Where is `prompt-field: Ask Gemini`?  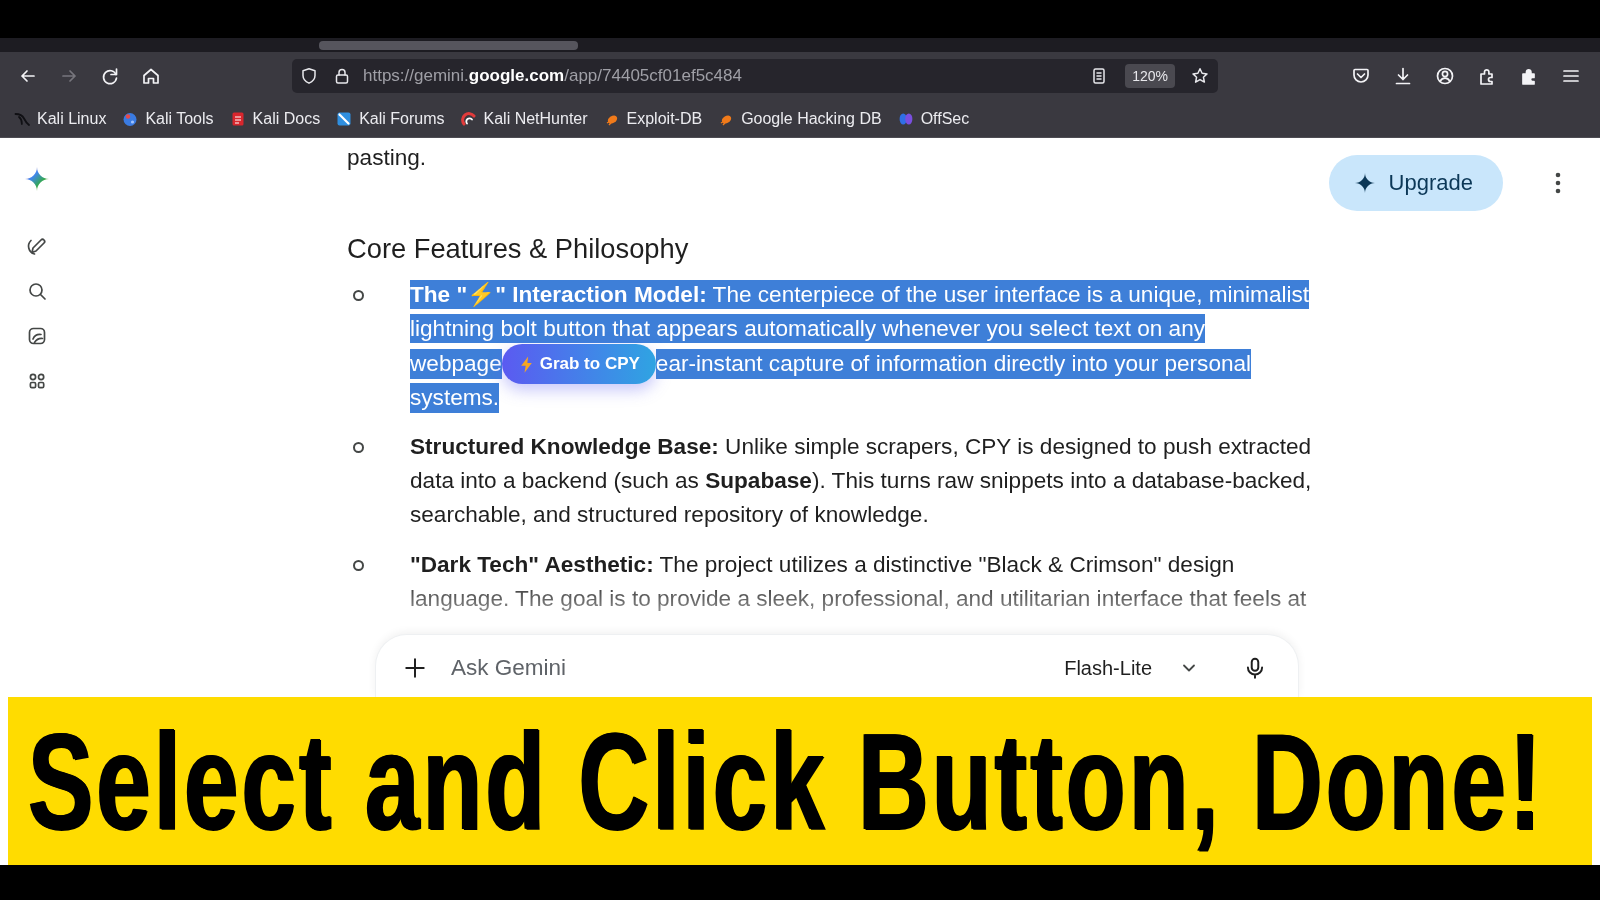 prompt-field: Ask Gemini is located at coordinates (757, 668).